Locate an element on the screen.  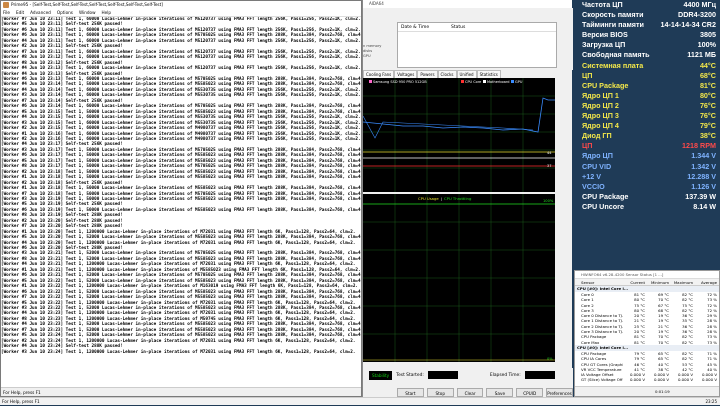
osd-row: VCCIO 1.126 V is located at coordinates (649, 187).